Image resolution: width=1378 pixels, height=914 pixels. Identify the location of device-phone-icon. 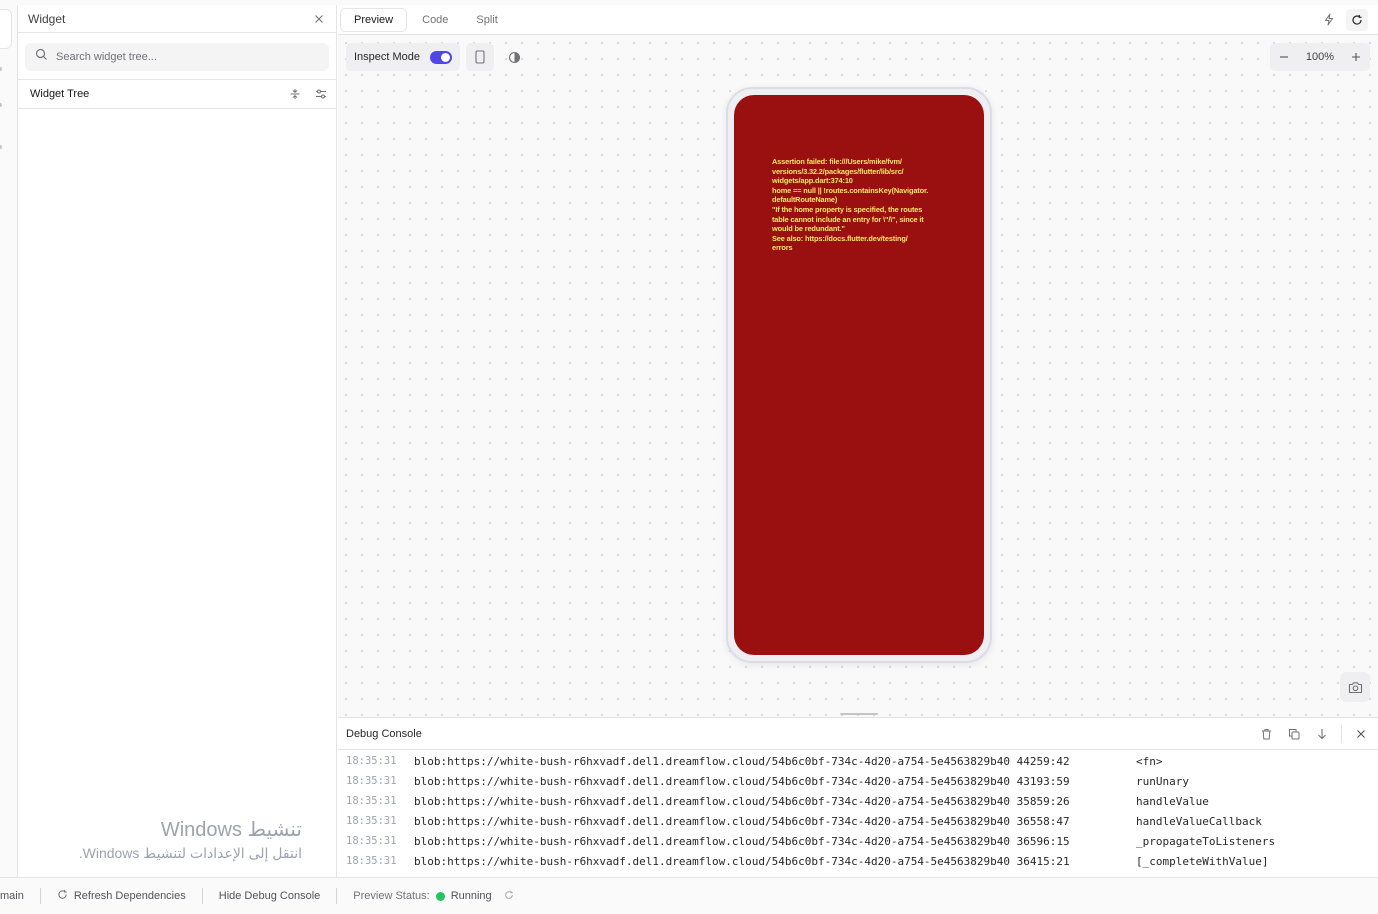
(480, 57).